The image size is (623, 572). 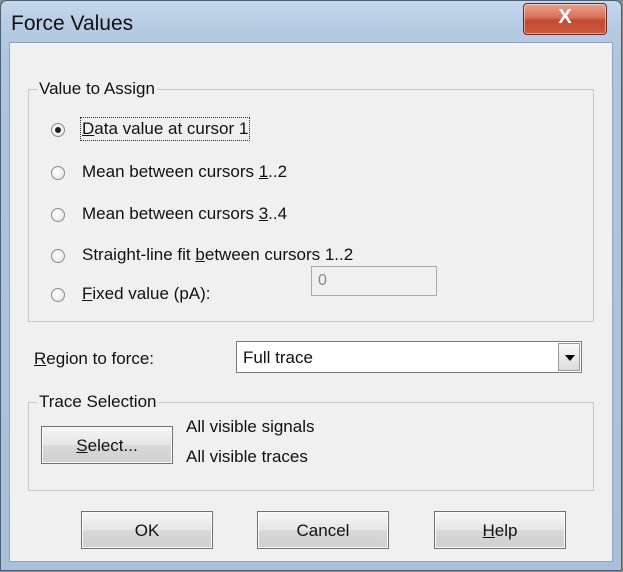 What do you see at coordinates (98, 402) in the screenshot?
I see `trace-selection-label: Trace Selection` at bounding box center [98, 402].